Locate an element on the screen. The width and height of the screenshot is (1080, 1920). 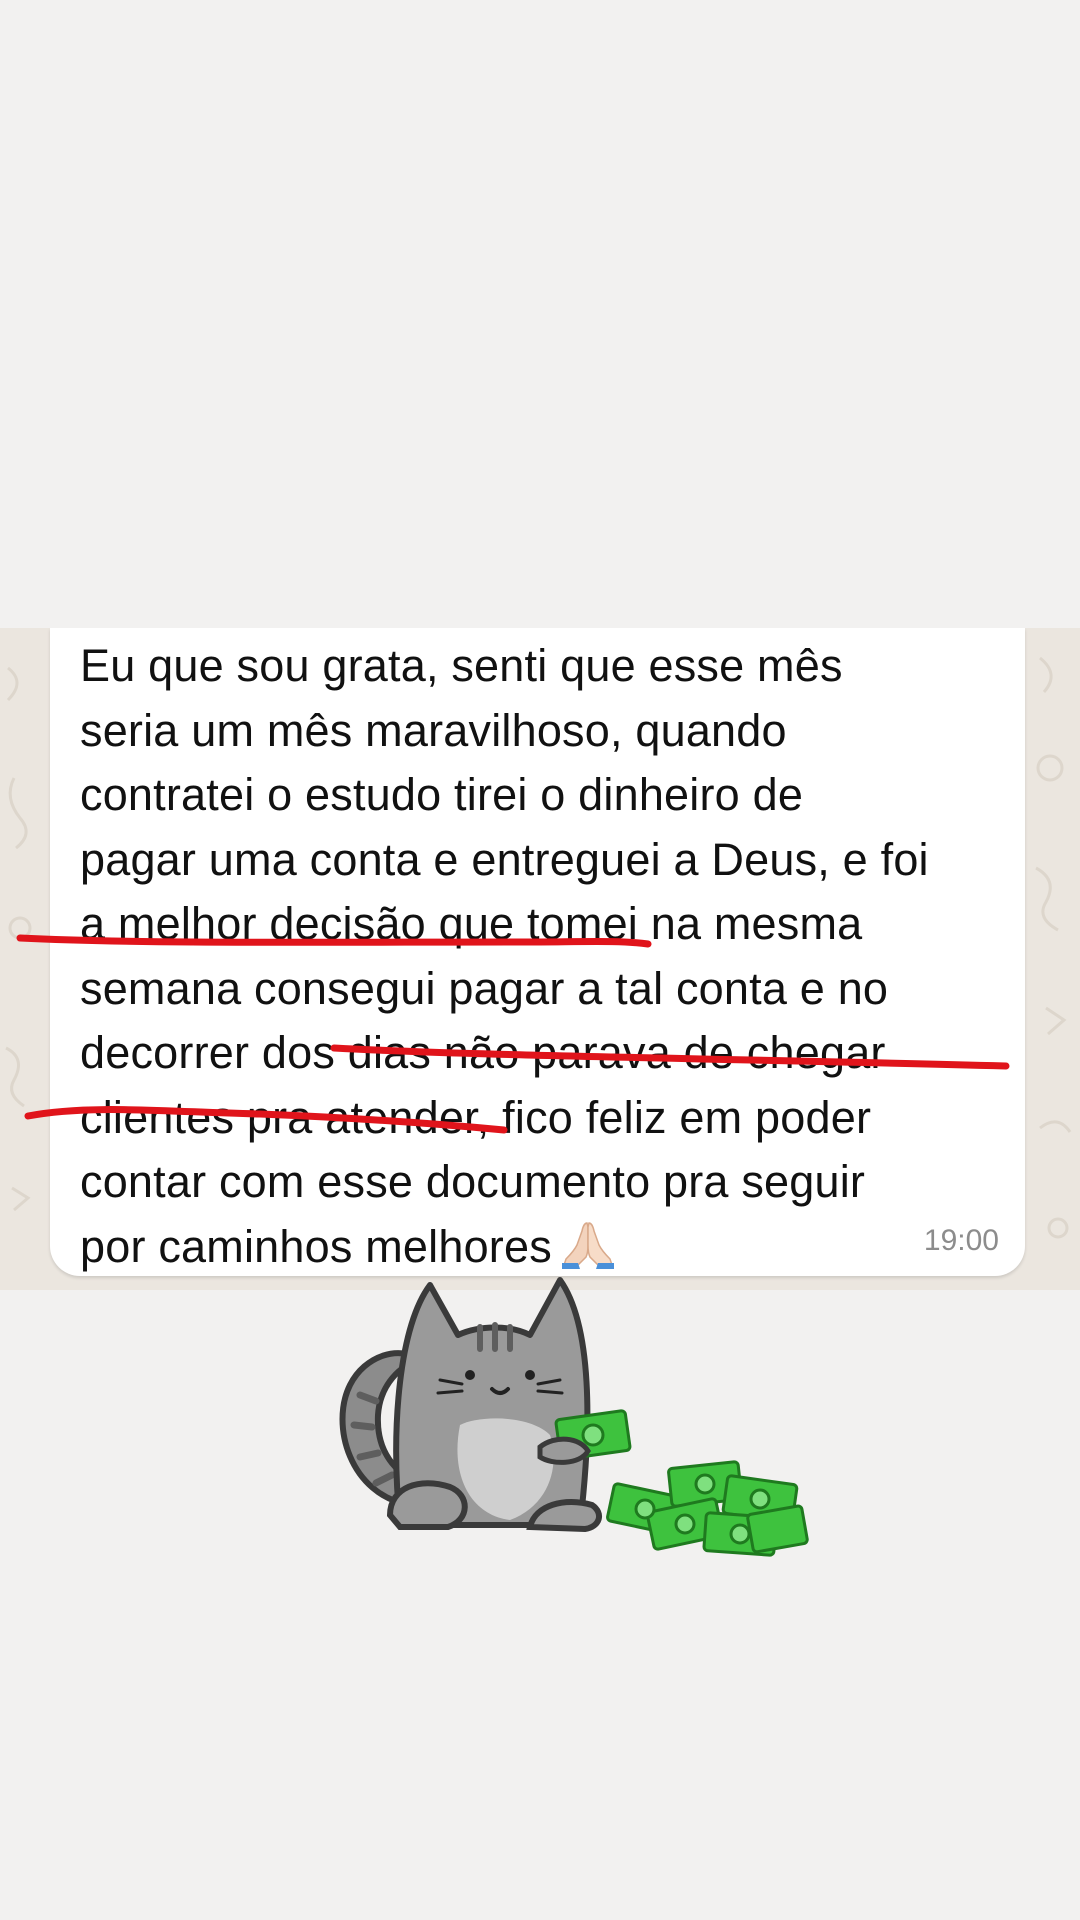
message-line: seria um mês maravilhoso, quando is located at coordinates (433, 730).